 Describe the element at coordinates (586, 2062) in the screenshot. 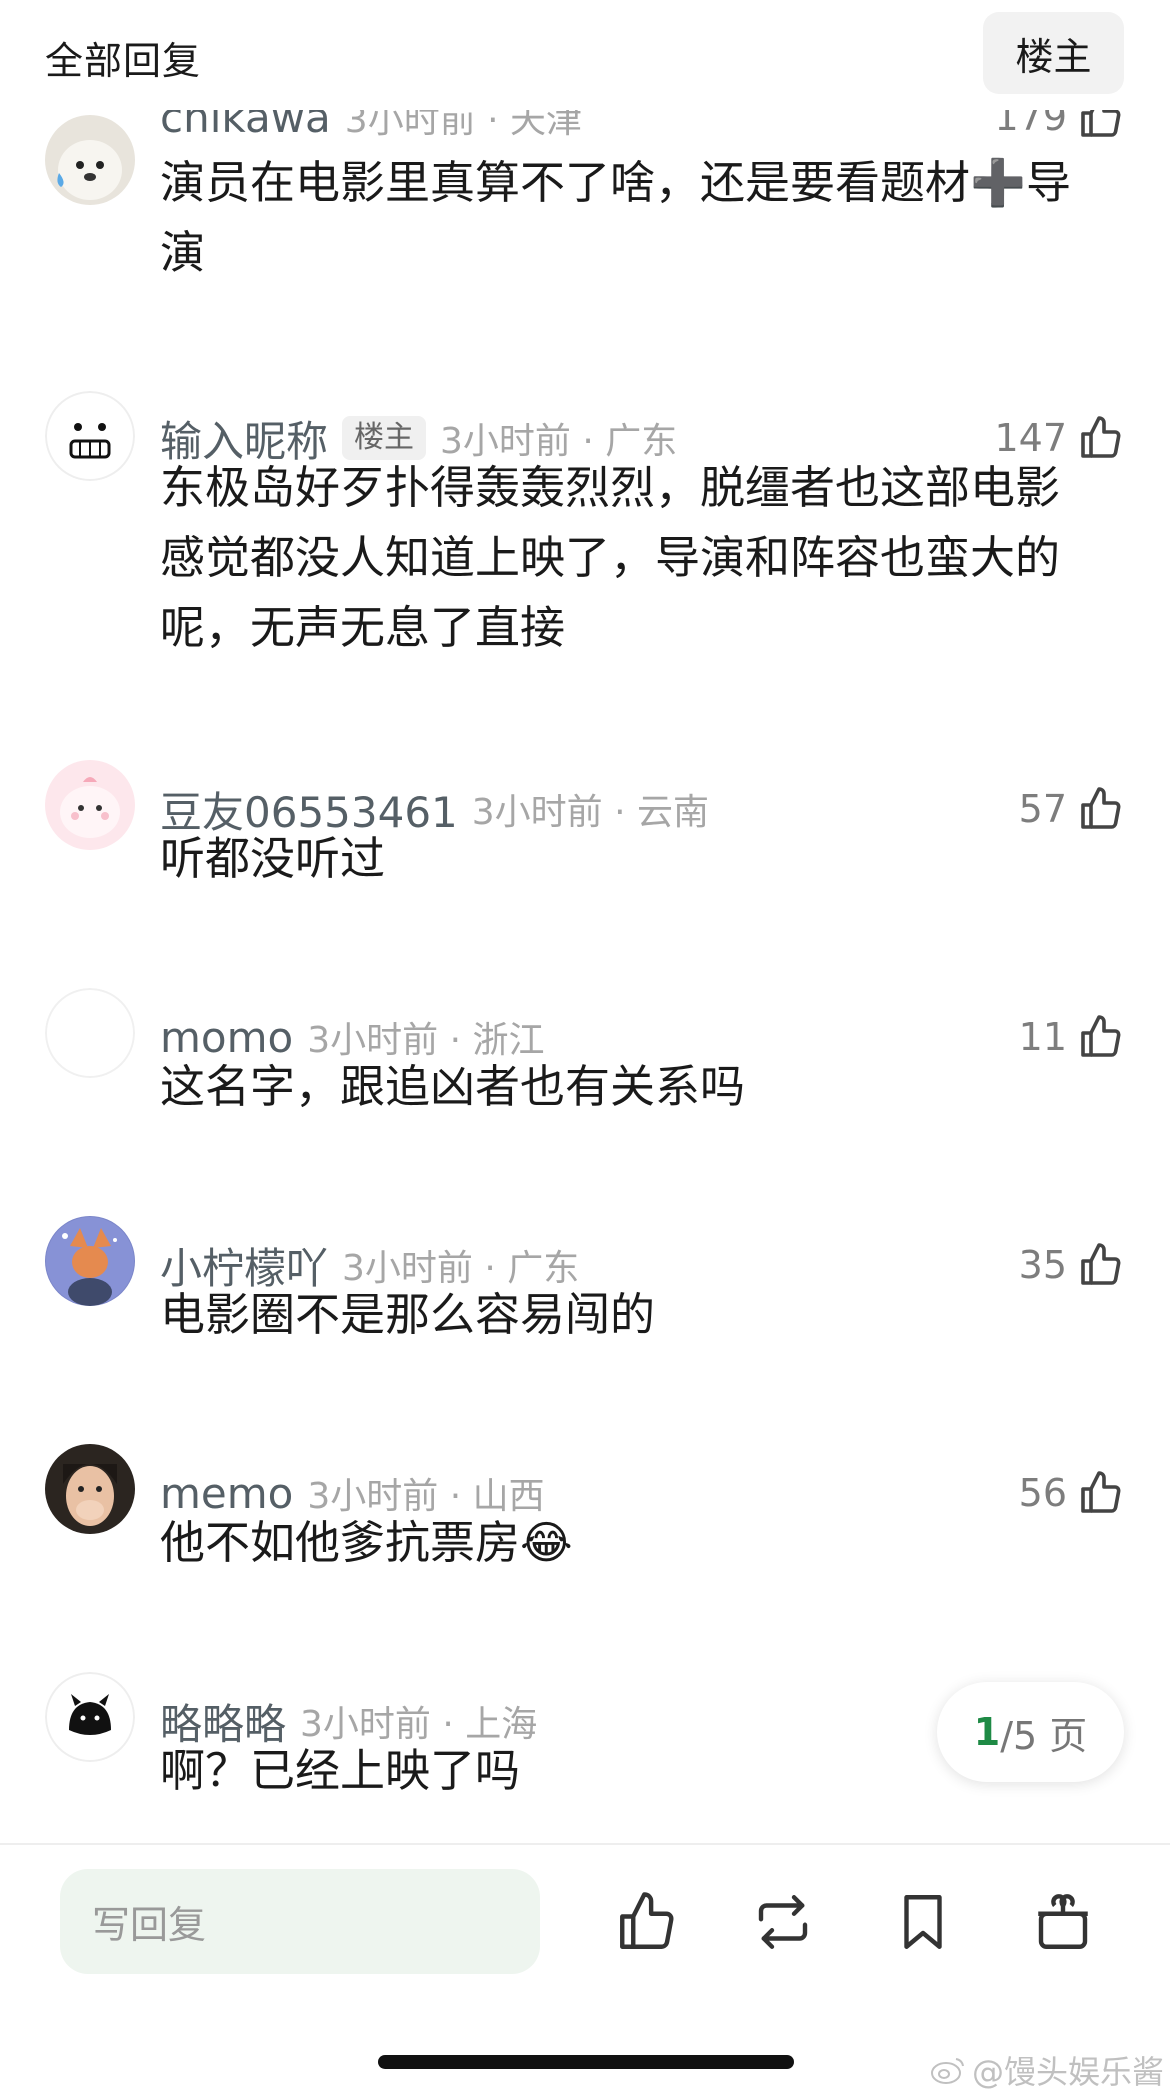

I see `home-indicator` at that location.